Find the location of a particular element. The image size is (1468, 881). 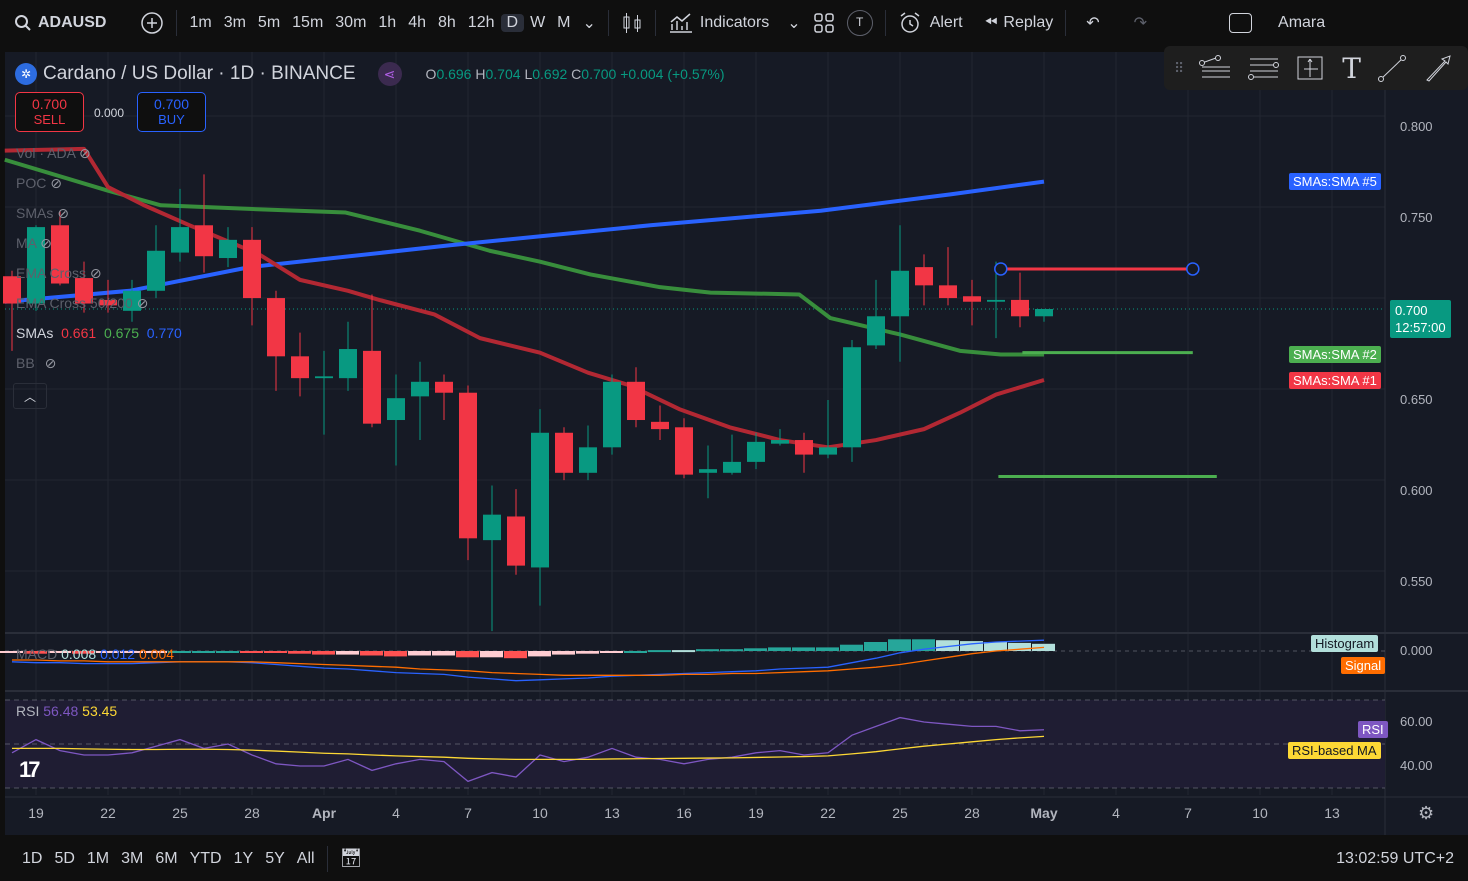

trend-channel-icon is located at coordinates (1215, 68).